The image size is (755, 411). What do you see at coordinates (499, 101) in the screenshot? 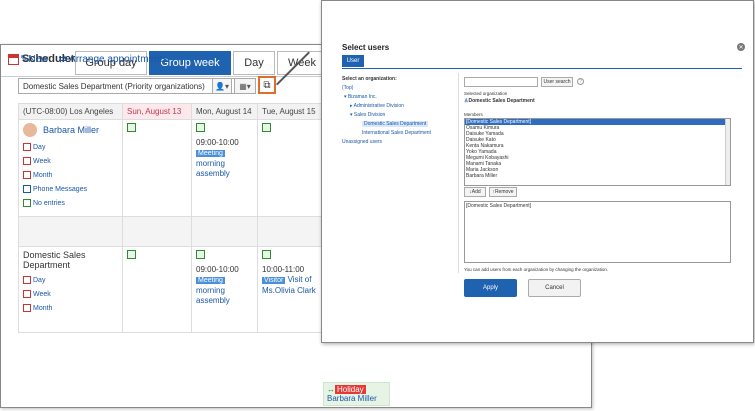
I see `selected-org: ♙Domestic Sales Department` at bounding box center [499, 101].